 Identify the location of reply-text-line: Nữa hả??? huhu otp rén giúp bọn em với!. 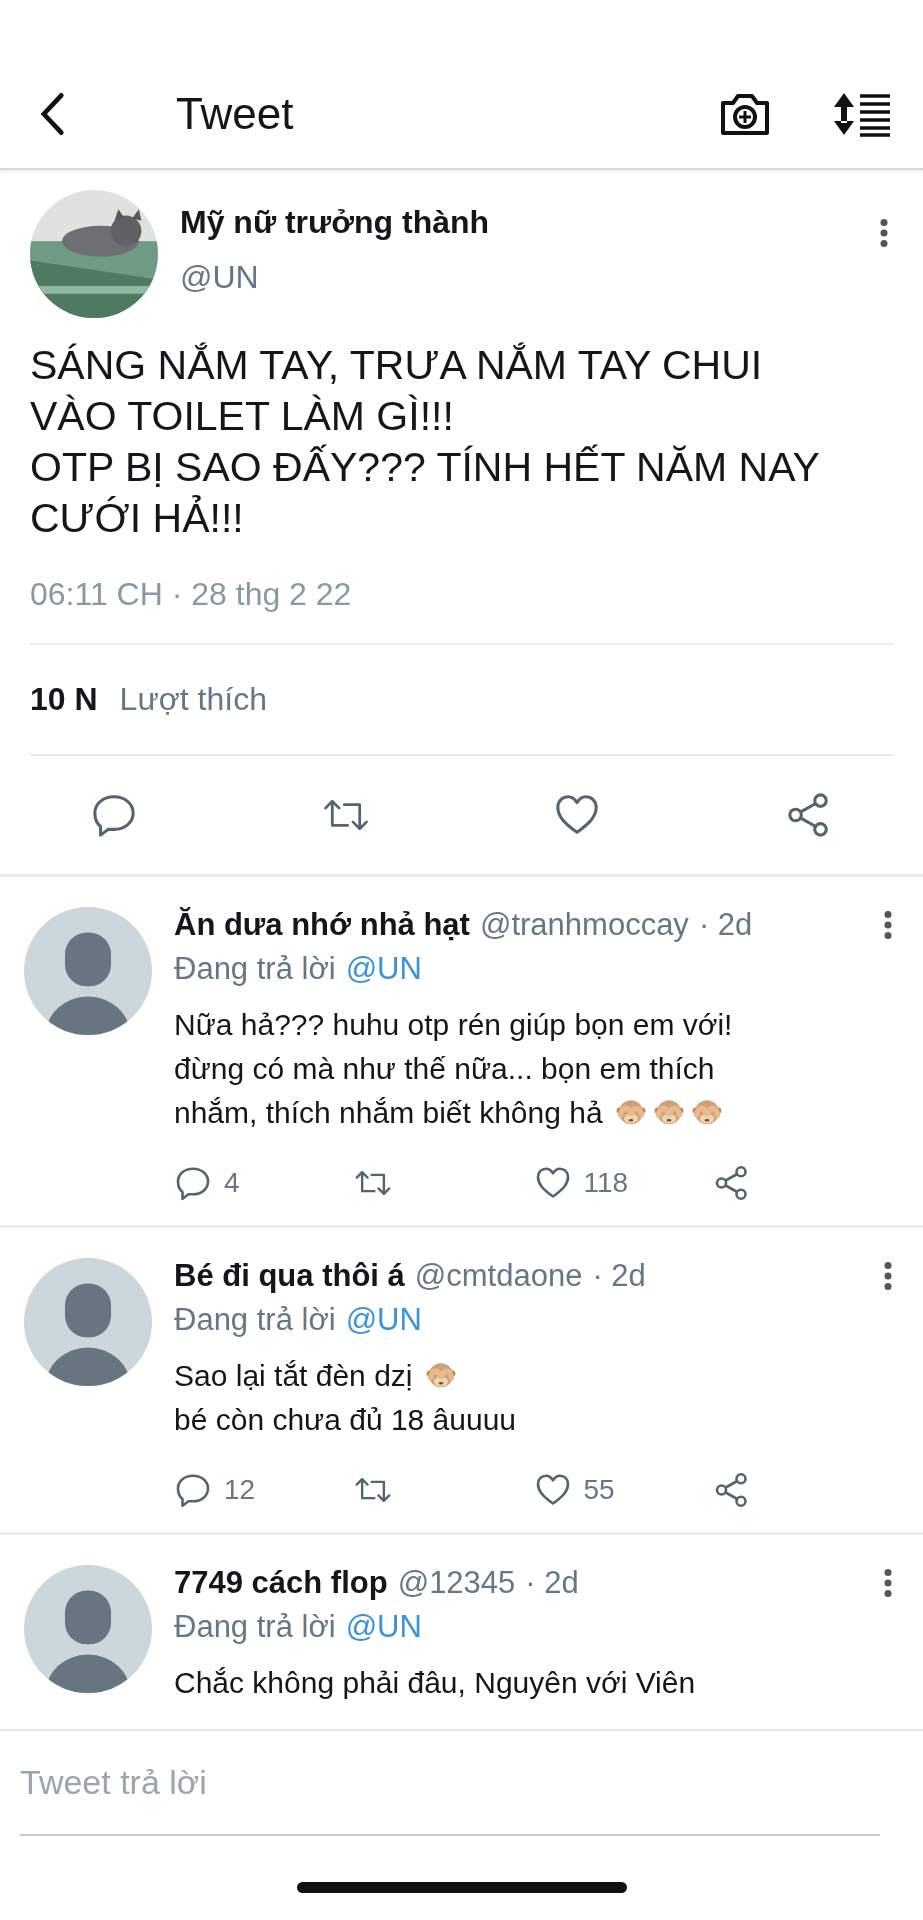
(453, 1025).